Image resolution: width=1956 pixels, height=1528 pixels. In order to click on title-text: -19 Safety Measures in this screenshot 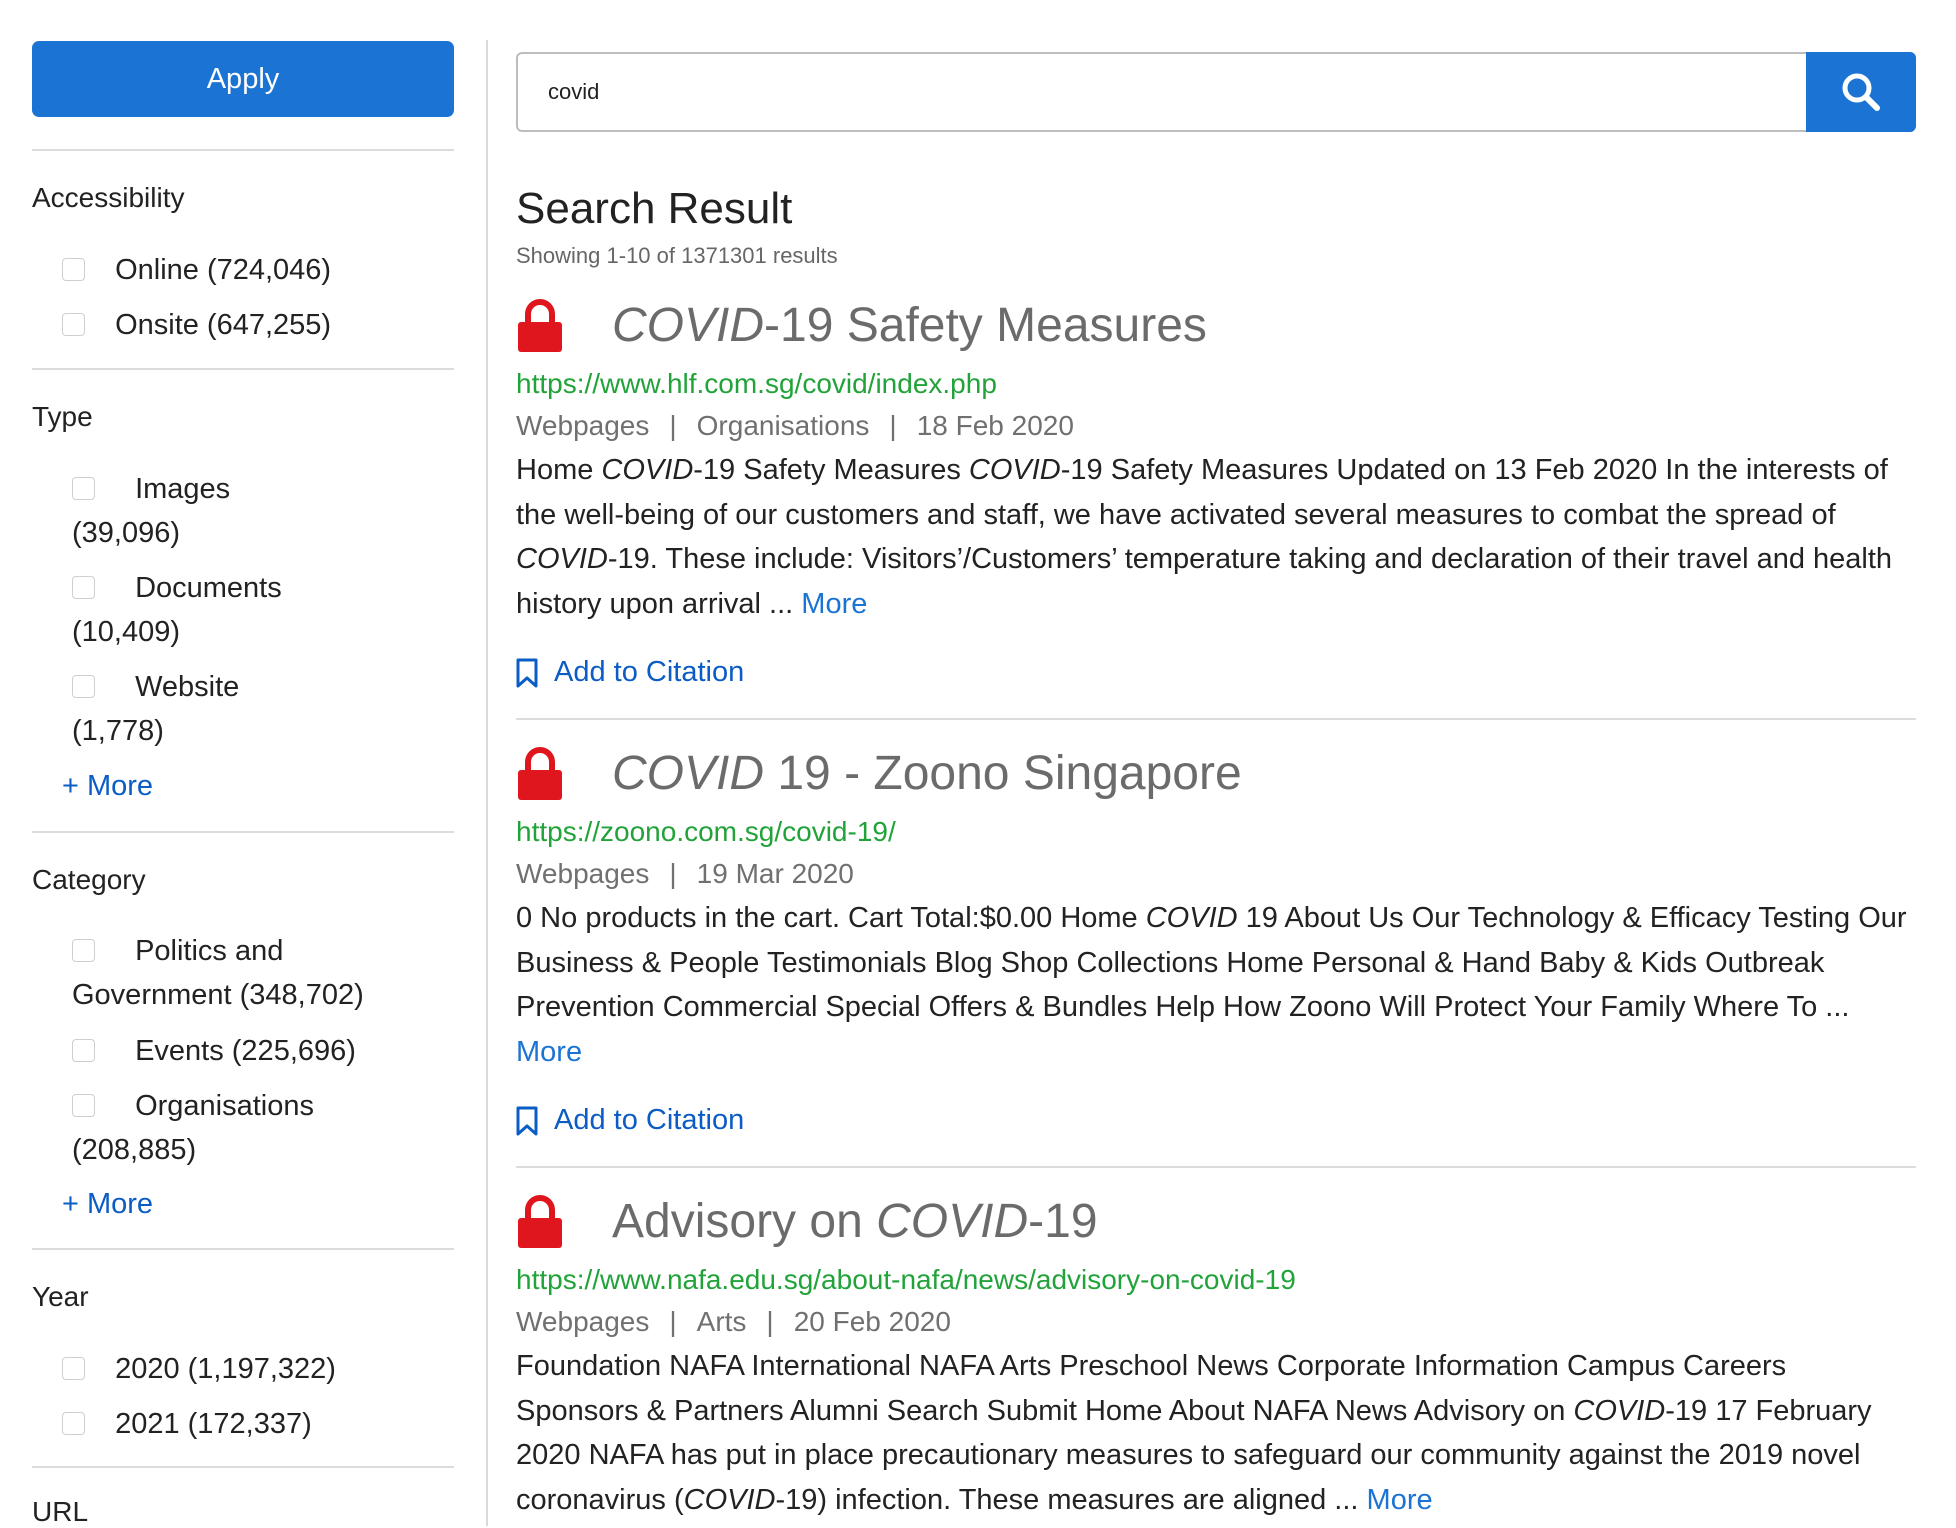, I will do `click(985, 325)`.